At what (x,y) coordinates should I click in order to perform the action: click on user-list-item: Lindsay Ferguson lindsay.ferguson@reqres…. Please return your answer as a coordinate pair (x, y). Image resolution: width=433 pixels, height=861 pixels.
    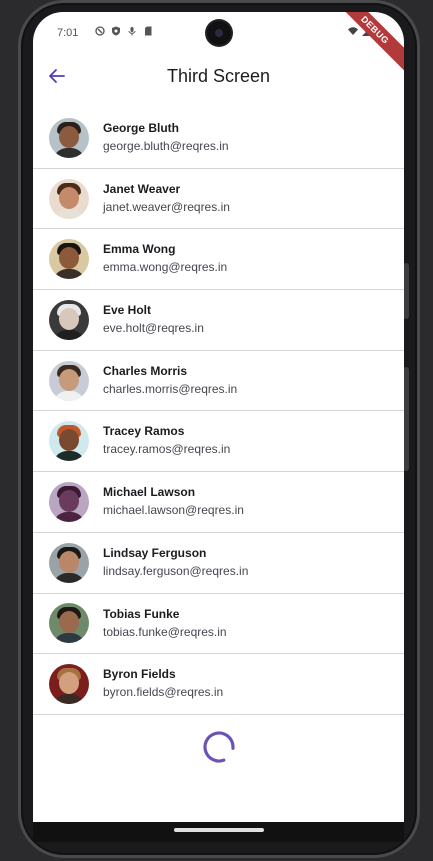
    Looking at the image, I should click on (218, 563).